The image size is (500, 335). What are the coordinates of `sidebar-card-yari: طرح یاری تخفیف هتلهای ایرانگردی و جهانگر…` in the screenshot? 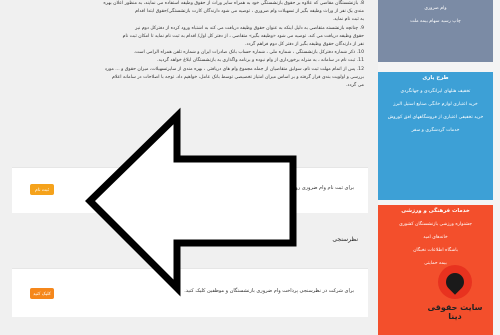 It's located at (435, 136).